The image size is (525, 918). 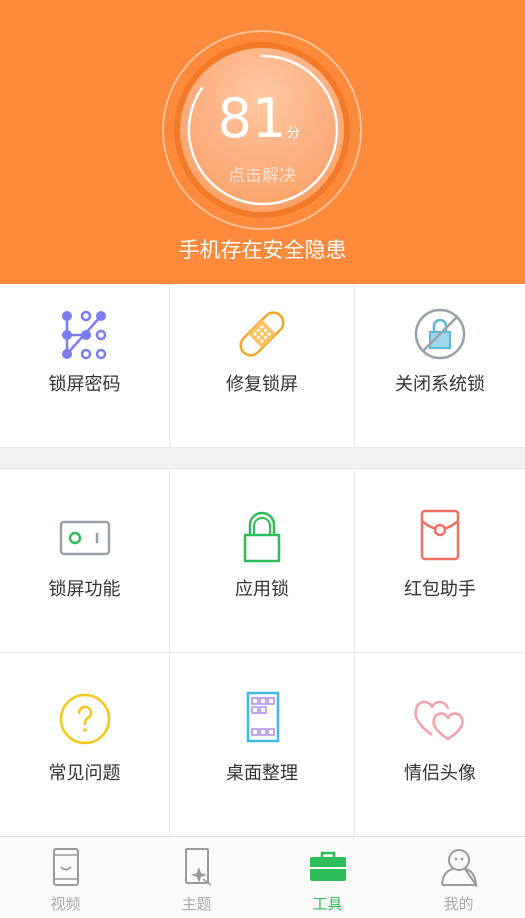 What do you see at coordinates (252, 118) in the screenshot?
I see `security-score: 81` at bounding box center [252, 118].